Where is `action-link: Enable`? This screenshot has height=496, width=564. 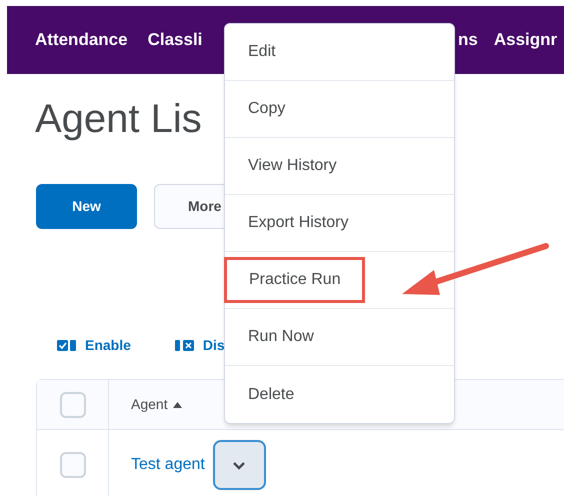 action-link: Enable is located at coordinates (108, 345).